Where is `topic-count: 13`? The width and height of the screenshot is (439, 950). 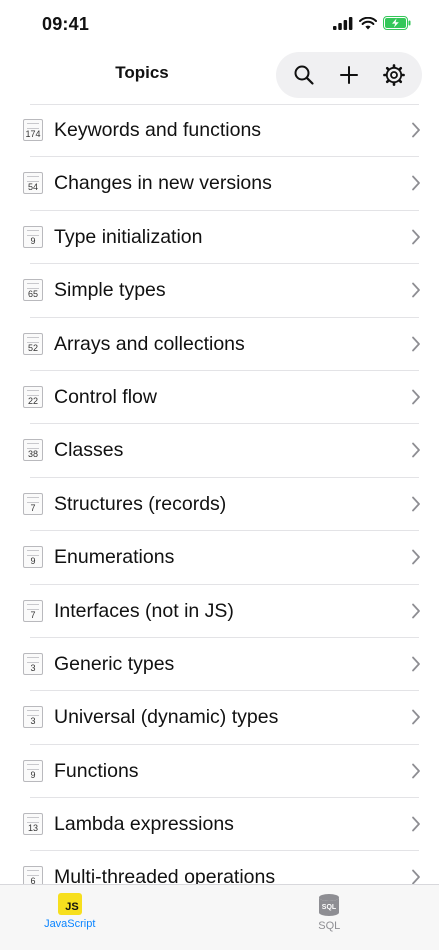 topic-count: 13 is located at coordinates (32, 828).